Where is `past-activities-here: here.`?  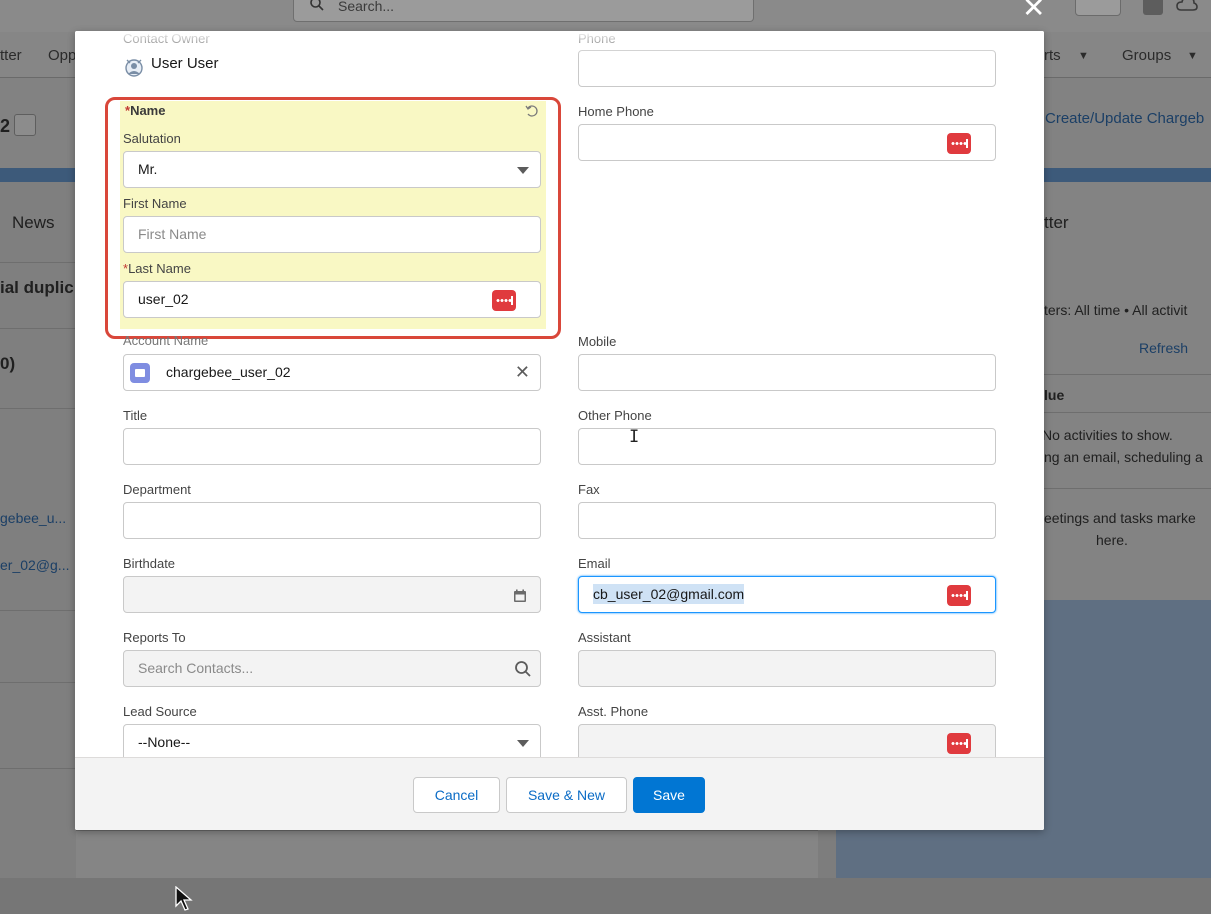 past-activities-here: here. is located at coordinates (1112, 540).